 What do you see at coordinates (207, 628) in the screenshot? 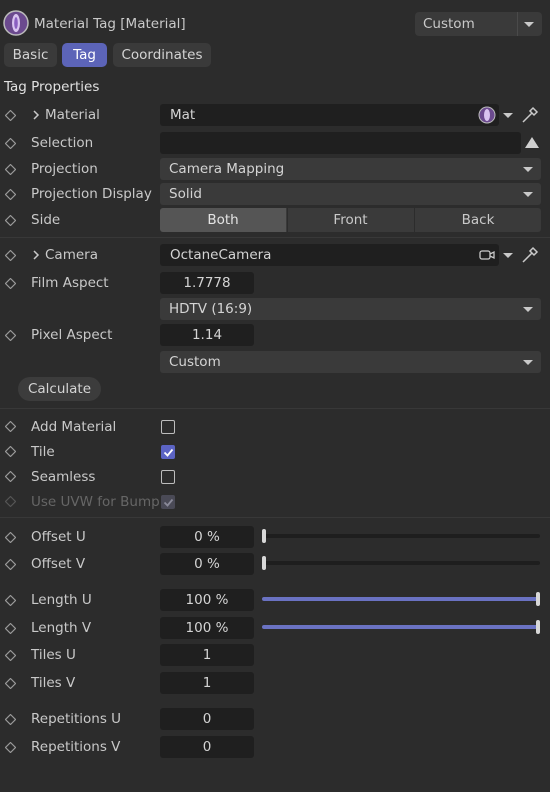
I see `length-v-input: 100 %` at bounding box center [207, 628].